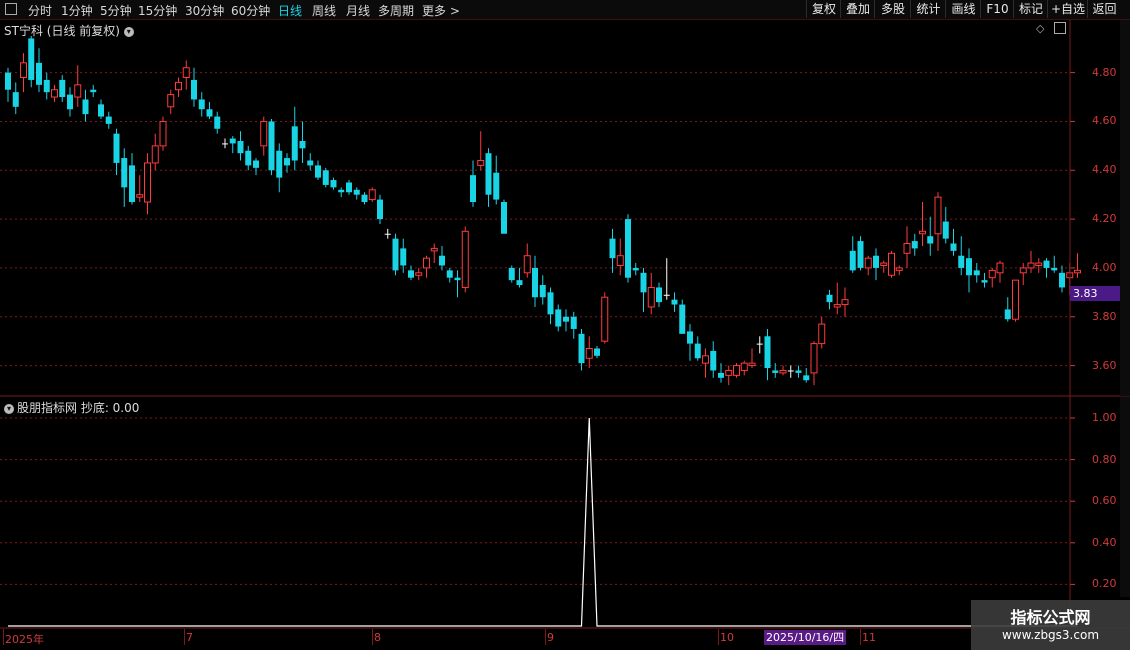  What do you see at coordinates (1096, 293) in the screenshot?
I see `last-price-badge: 3.83` at bounding box center [1096, 293].